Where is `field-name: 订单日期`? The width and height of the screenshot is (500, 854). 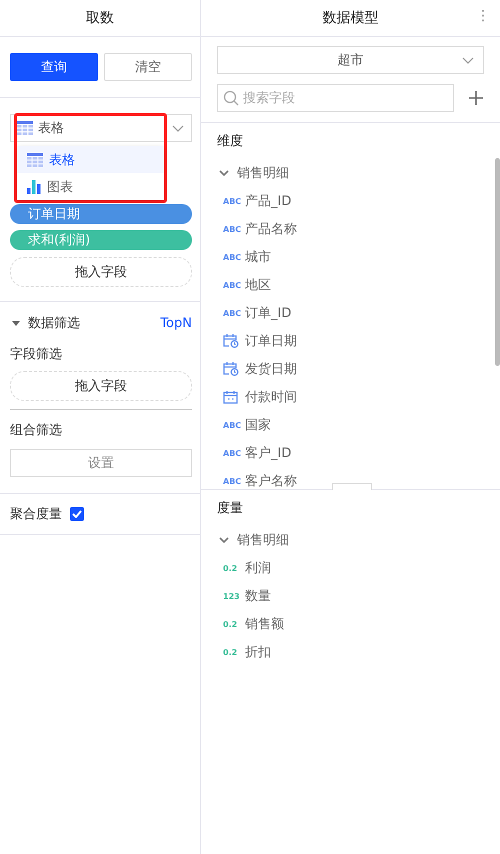 field-name: 订单日期 is located at coordinates (271, 341).